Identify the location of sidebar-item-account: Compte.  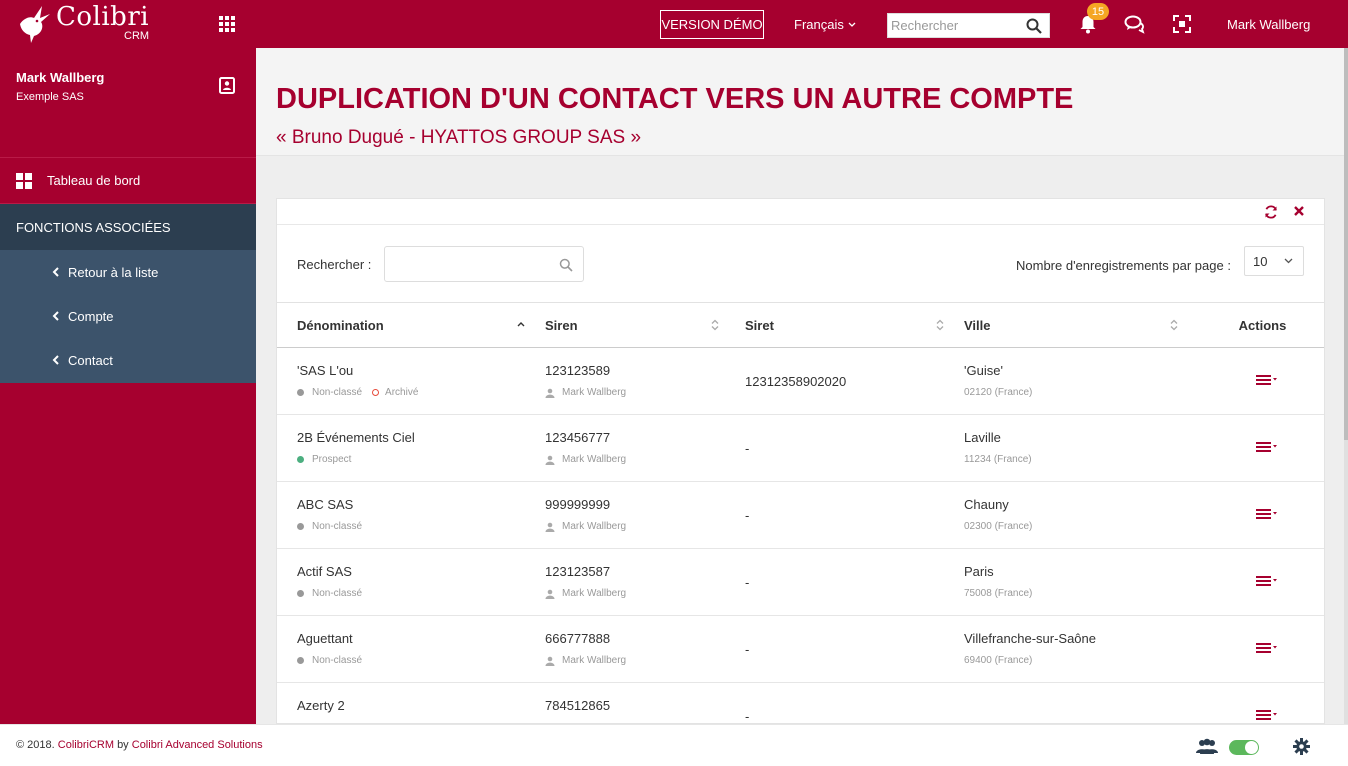
(128, 316).